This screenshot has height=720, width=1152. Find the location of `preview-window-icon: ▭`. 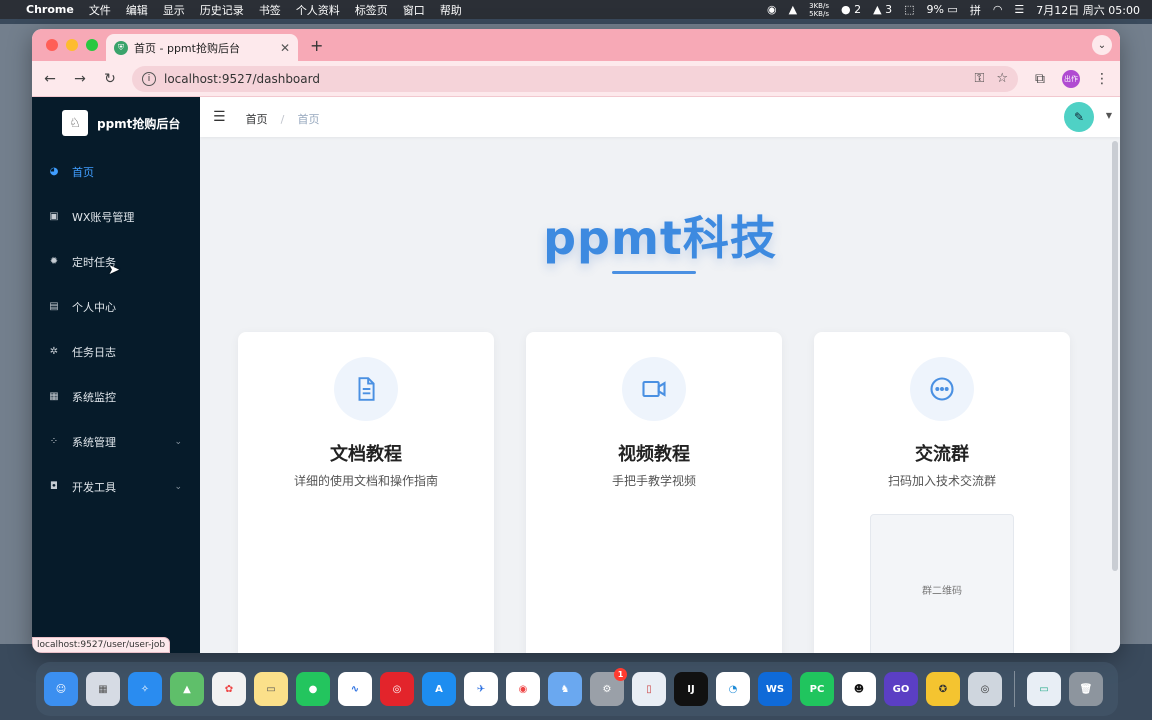

preview-window-icon: ▭ is located at coordinates (1044, 689).